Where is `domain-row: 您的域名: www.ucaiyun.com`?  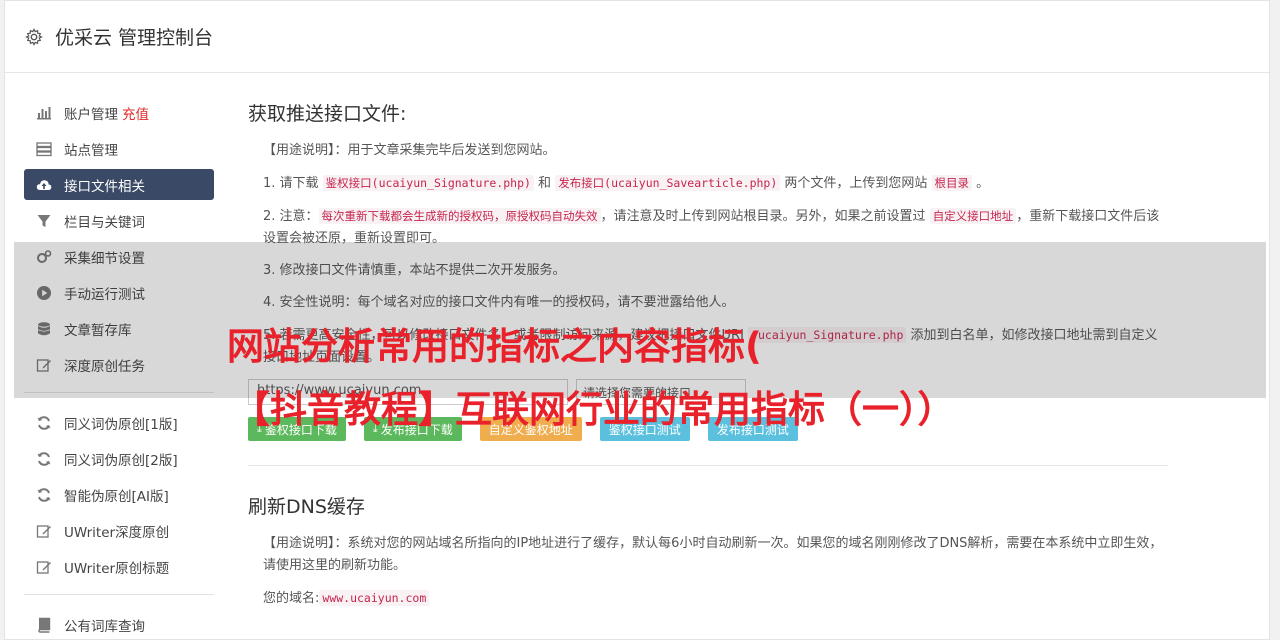
domain-row: 您的域名: www.ucaiyun.com is located at coordinates (715, 598).